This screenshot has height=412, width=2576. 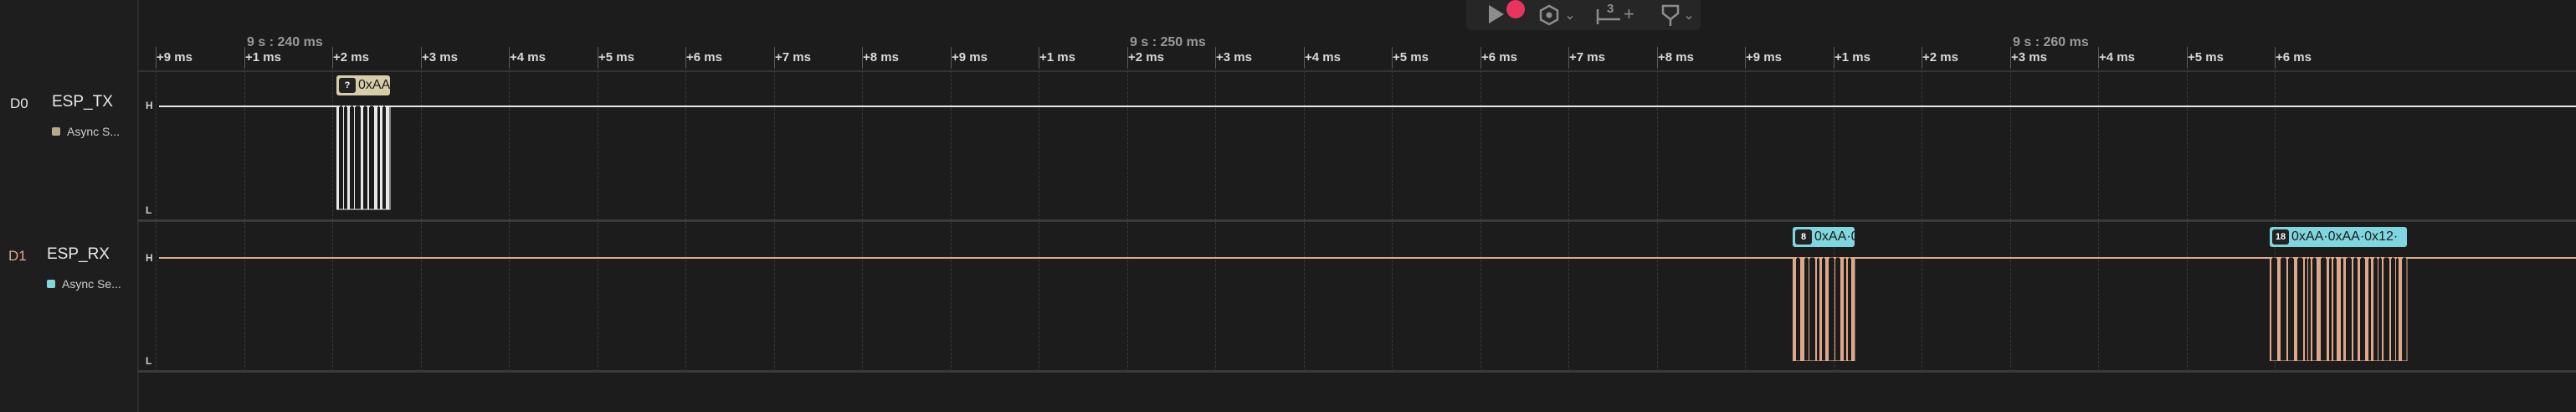 What do you see at coordinates (174, 57) in the screenshot?
I see `time-ruler-label: +9 ms` at bounding box center [174, 57].